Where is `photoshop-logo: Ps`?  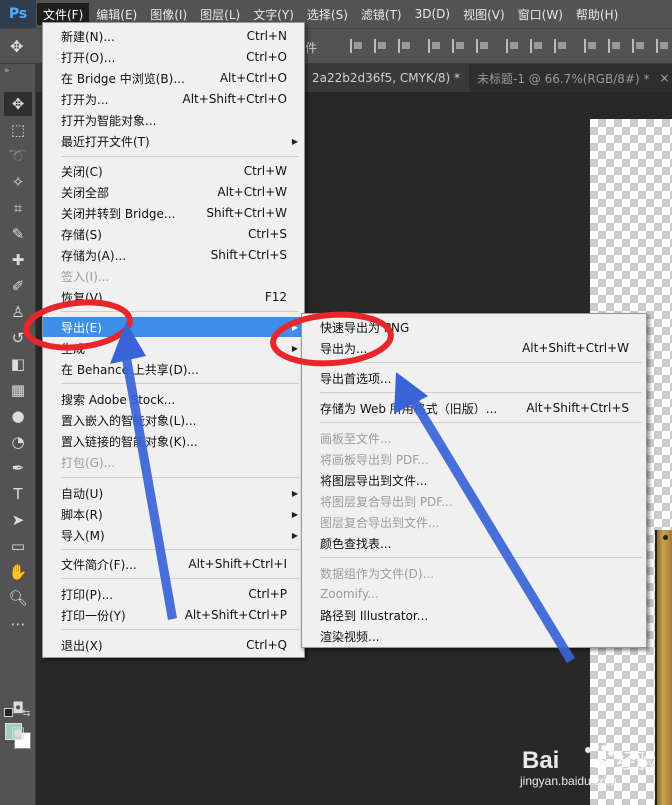 photoshop-logo: Ps is located at coordinates (18, 14).